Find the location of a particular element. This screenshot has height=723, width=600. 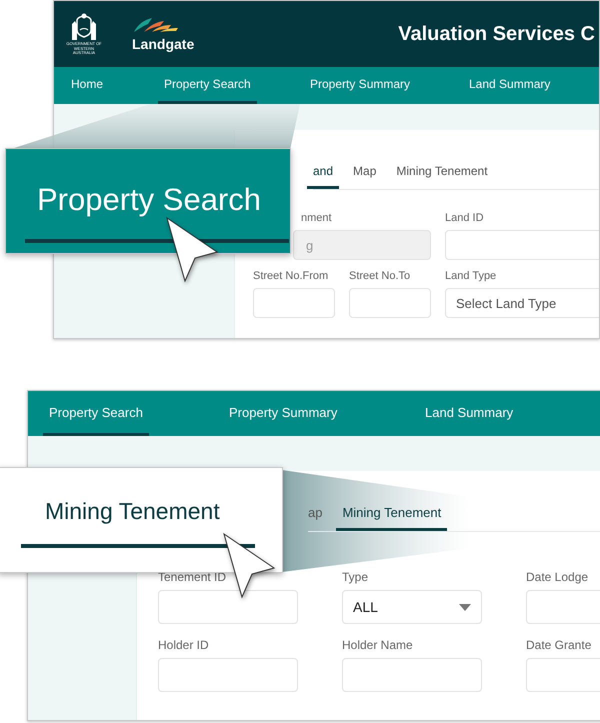

input-field: g is located at coordinates (362, 245).